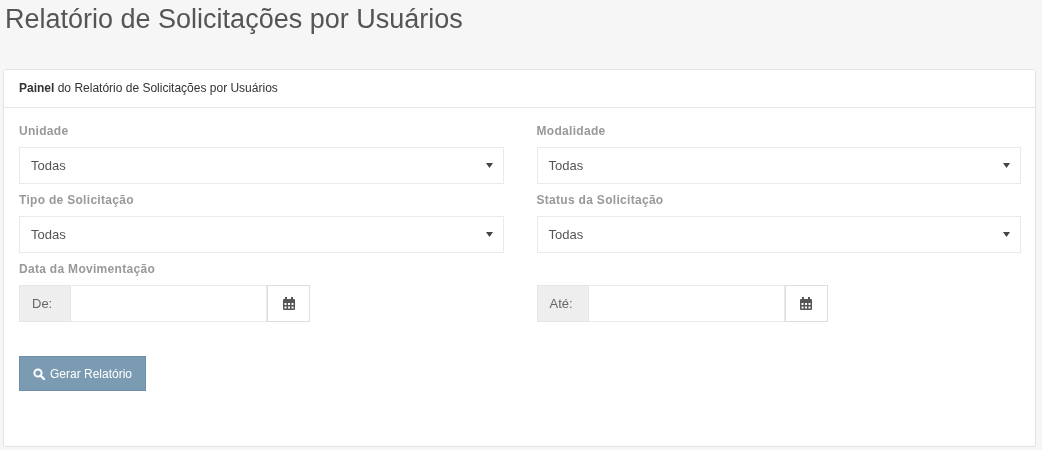 The image size is (1042, 450). What do you see at coordinates (88, 270) in the screenshot?
I see `field-label: Data da Movimentação` at bounding box center [88, 270].